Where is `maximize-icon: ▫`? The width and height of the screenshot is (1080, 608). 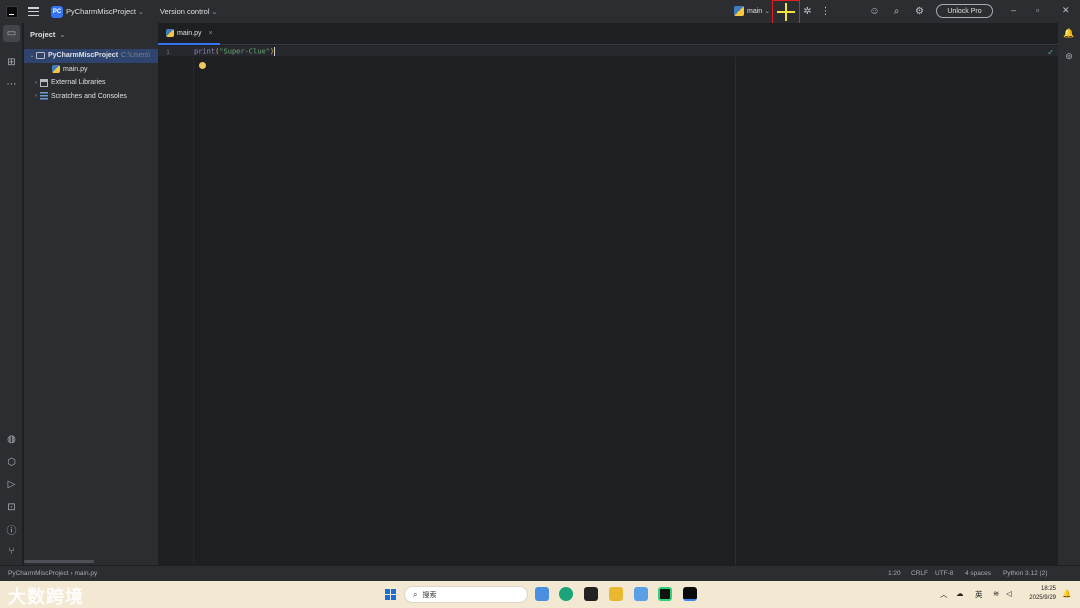 maximize-icon: ▫ is located at coordinates (1037, 10).